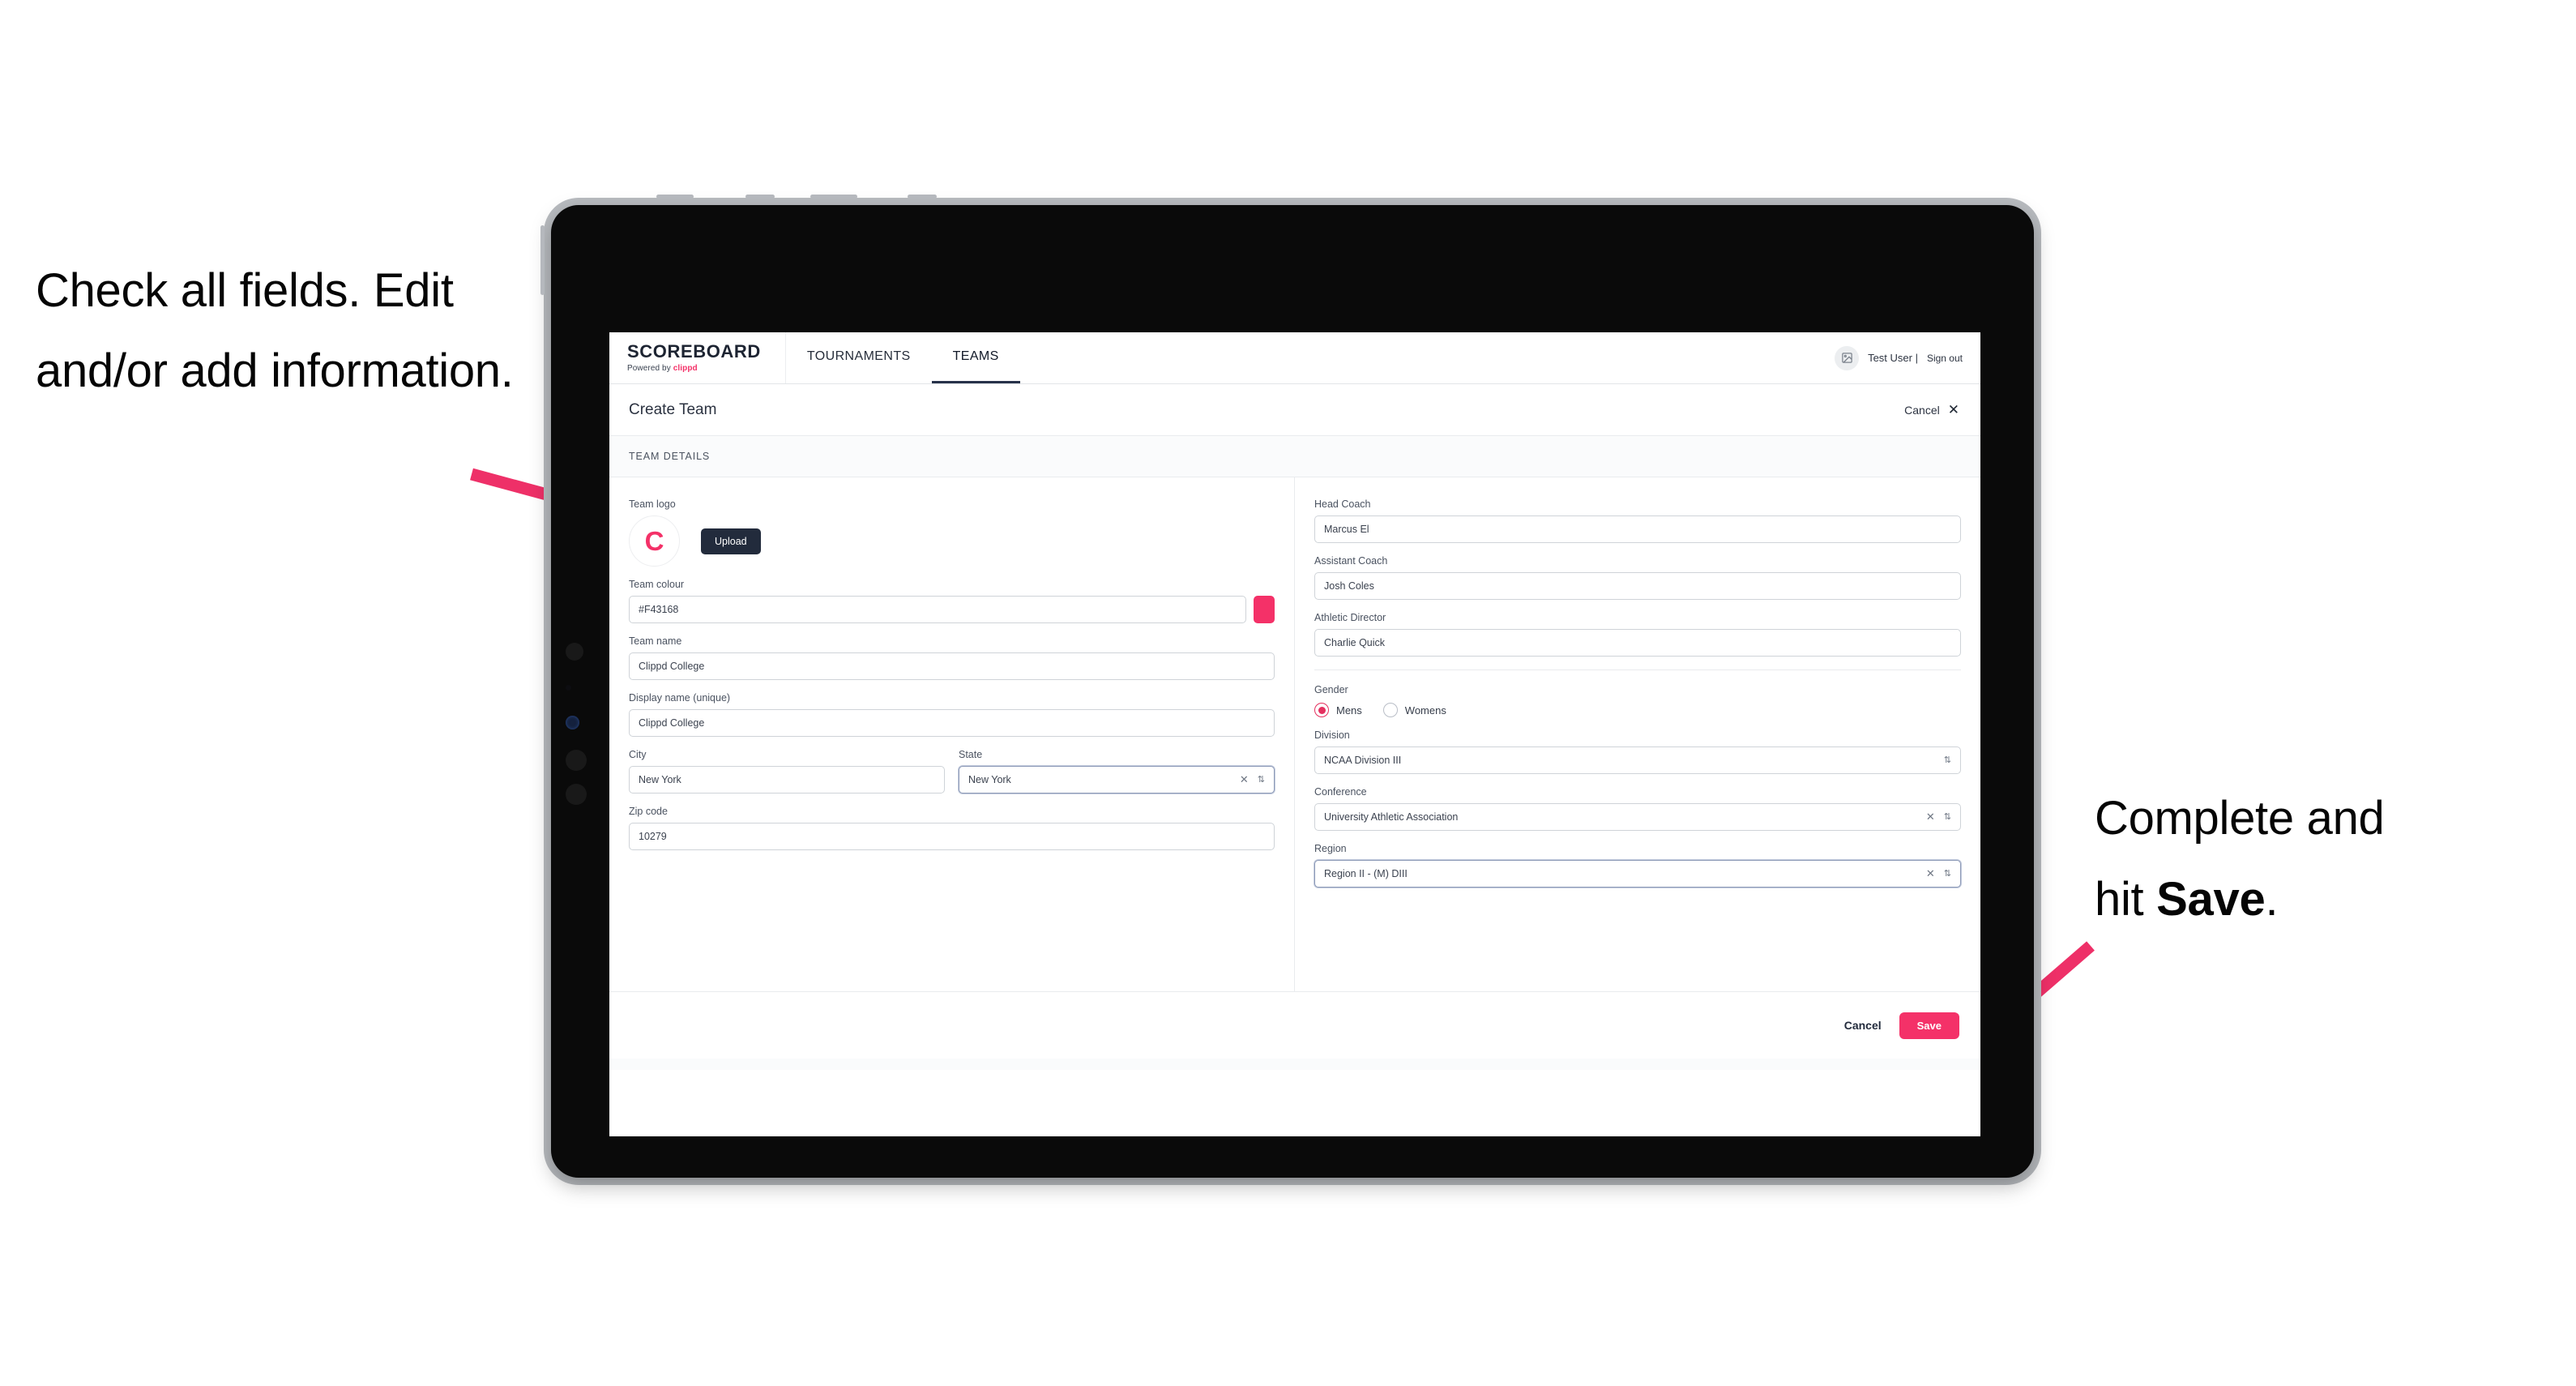 Image resolution: width=2576 pixels, height=1386 pixels. What do you see at coordinates (2272, 899) in the screenshot?
I see `annotation-right-suffix: .` at bounding box center [2272, 899].